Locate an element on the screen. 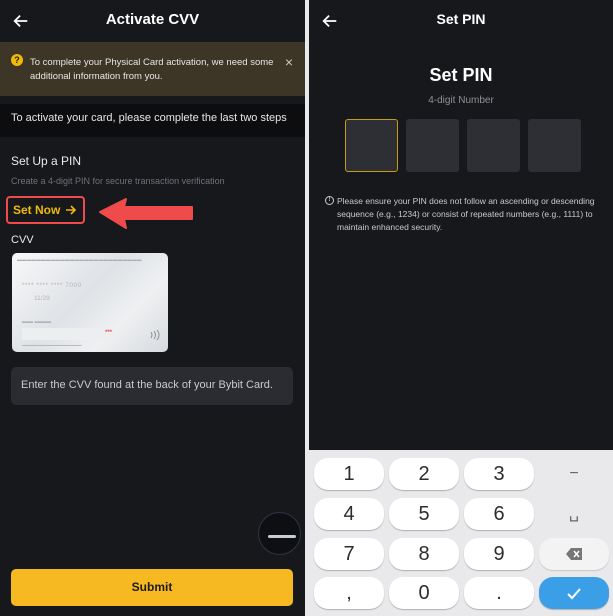 This screenshot has height=616, width=613. backspace-key is located at coordinates (574, 554).